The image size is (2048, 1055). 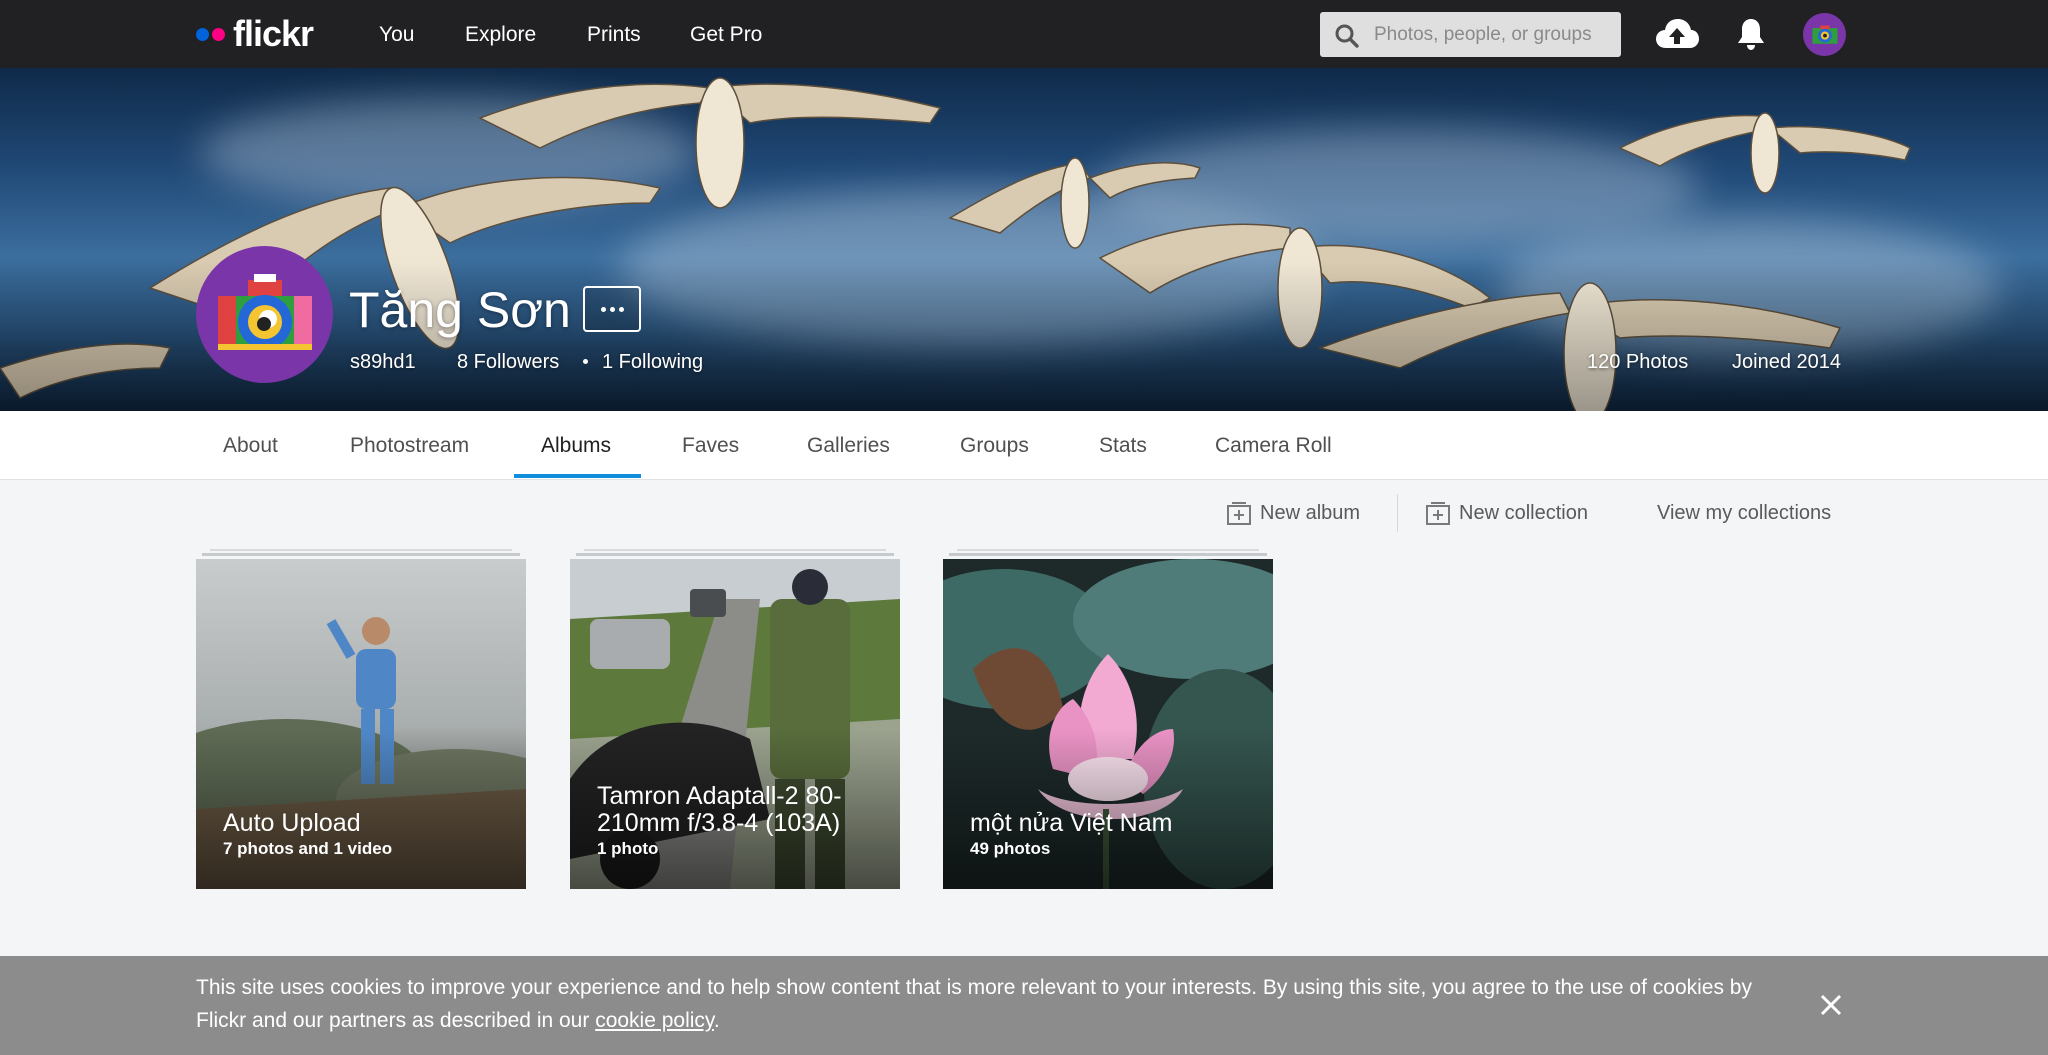 I want to click on album-card: một nửa Việt Nam 49 photos, so click(x=1108, y=719).